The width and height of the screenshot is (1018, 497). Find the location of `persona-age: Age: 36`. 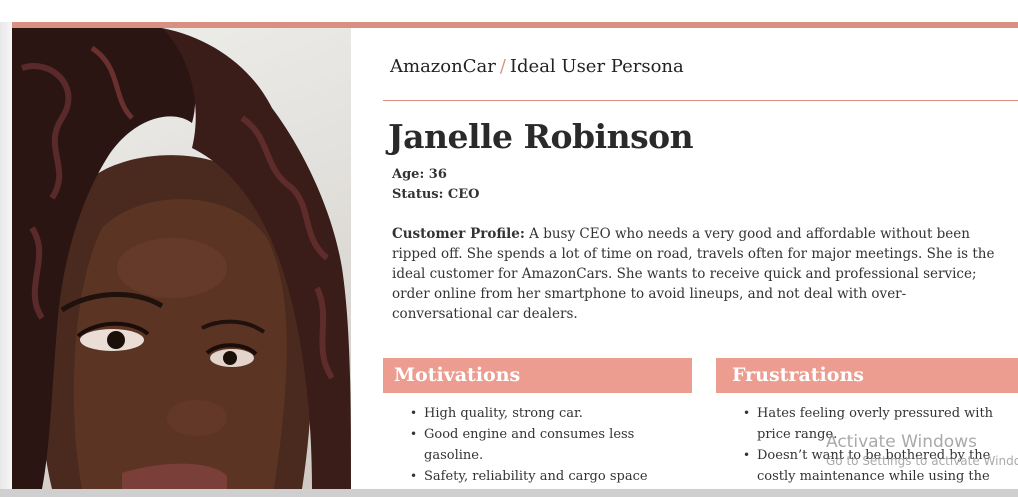

persona-age: Age: 36 is located at coordinates (419, 174).